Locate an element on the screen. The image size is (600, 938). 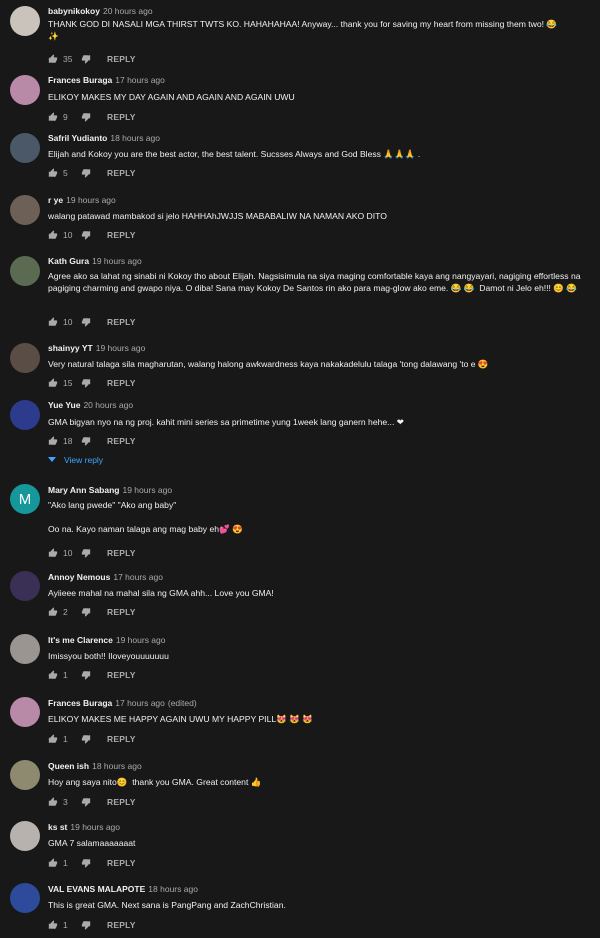
comment-author: r ye is located at coordinates (55, 200).